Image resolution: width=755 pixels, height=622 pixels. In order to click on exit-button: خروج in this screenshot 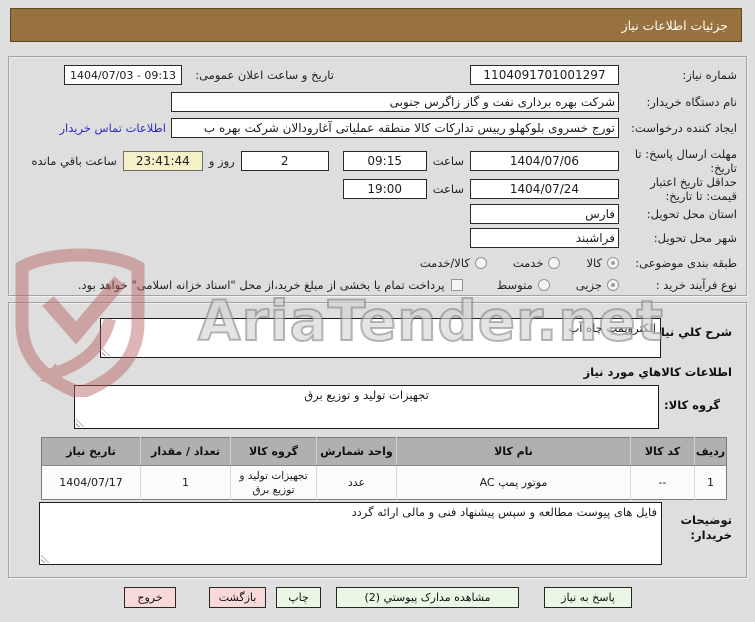, I will do `click(150, 597)`.